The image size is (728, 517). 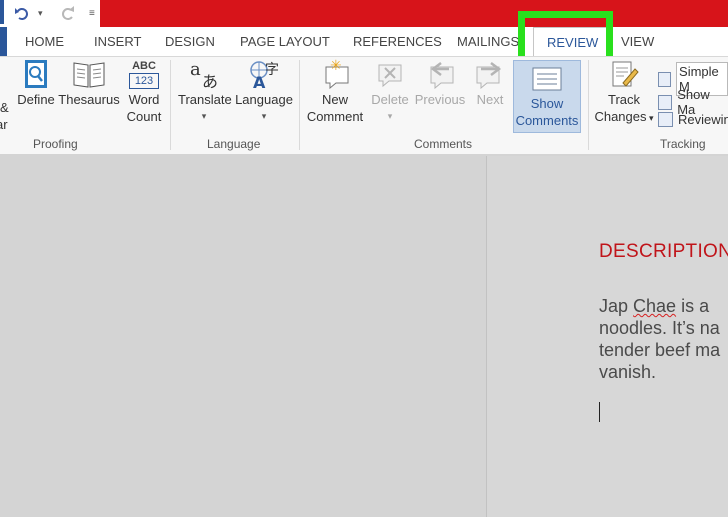 I want to click on reviewing-pane-icon, so click(x=665, y=119).